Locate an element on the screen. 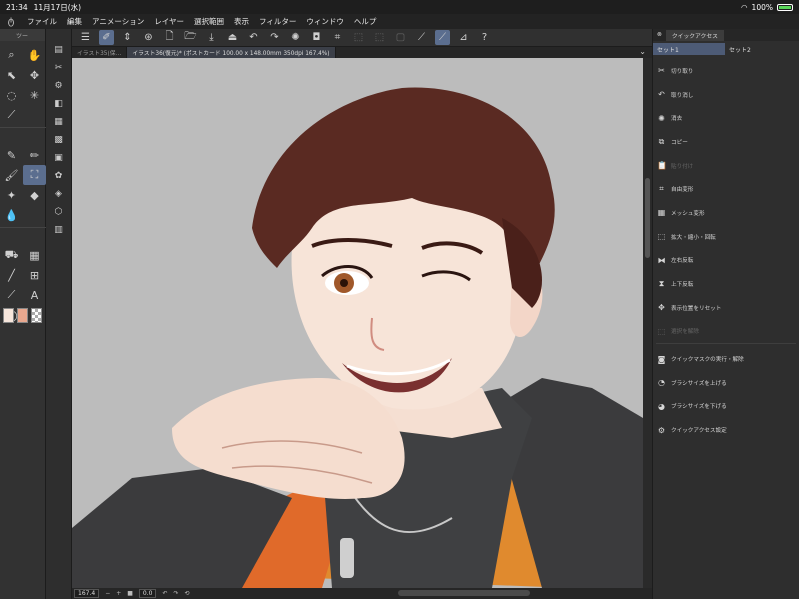 This screenshot has width=799, height=599. sub-tool-icon-10: ⬡ is located at coordinates (58, 212).